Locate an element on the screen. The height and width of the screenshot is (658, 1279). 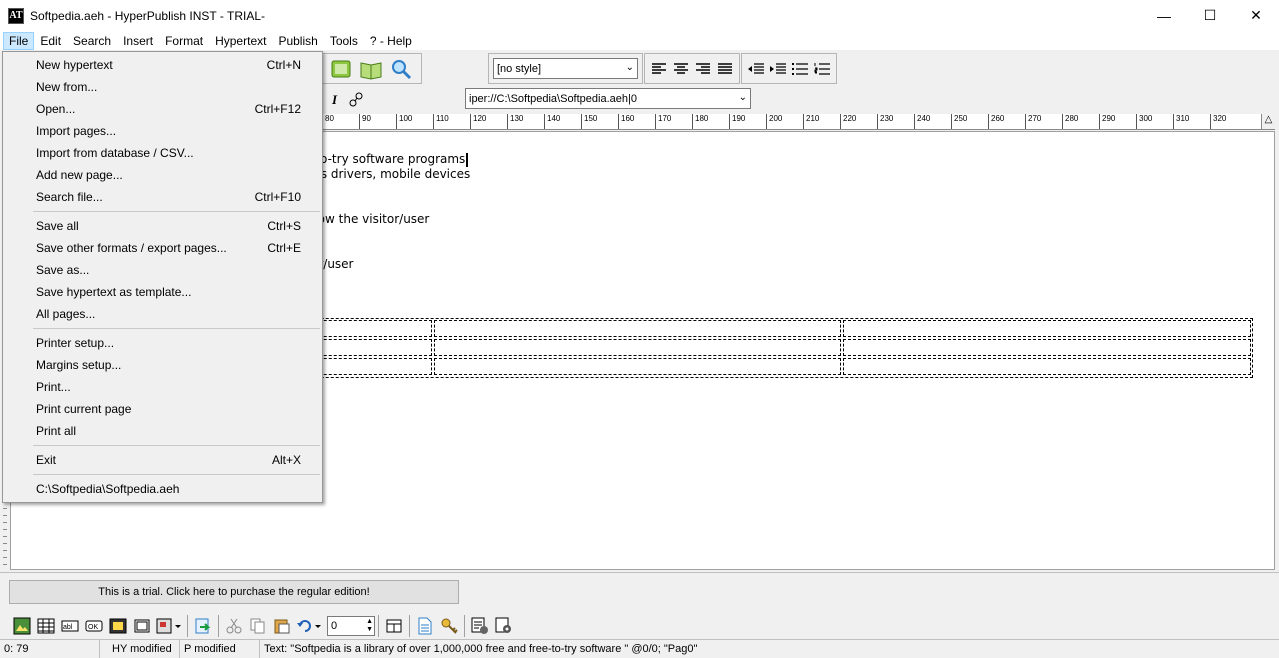
book-open-icon is located at coordinates (371, 69).